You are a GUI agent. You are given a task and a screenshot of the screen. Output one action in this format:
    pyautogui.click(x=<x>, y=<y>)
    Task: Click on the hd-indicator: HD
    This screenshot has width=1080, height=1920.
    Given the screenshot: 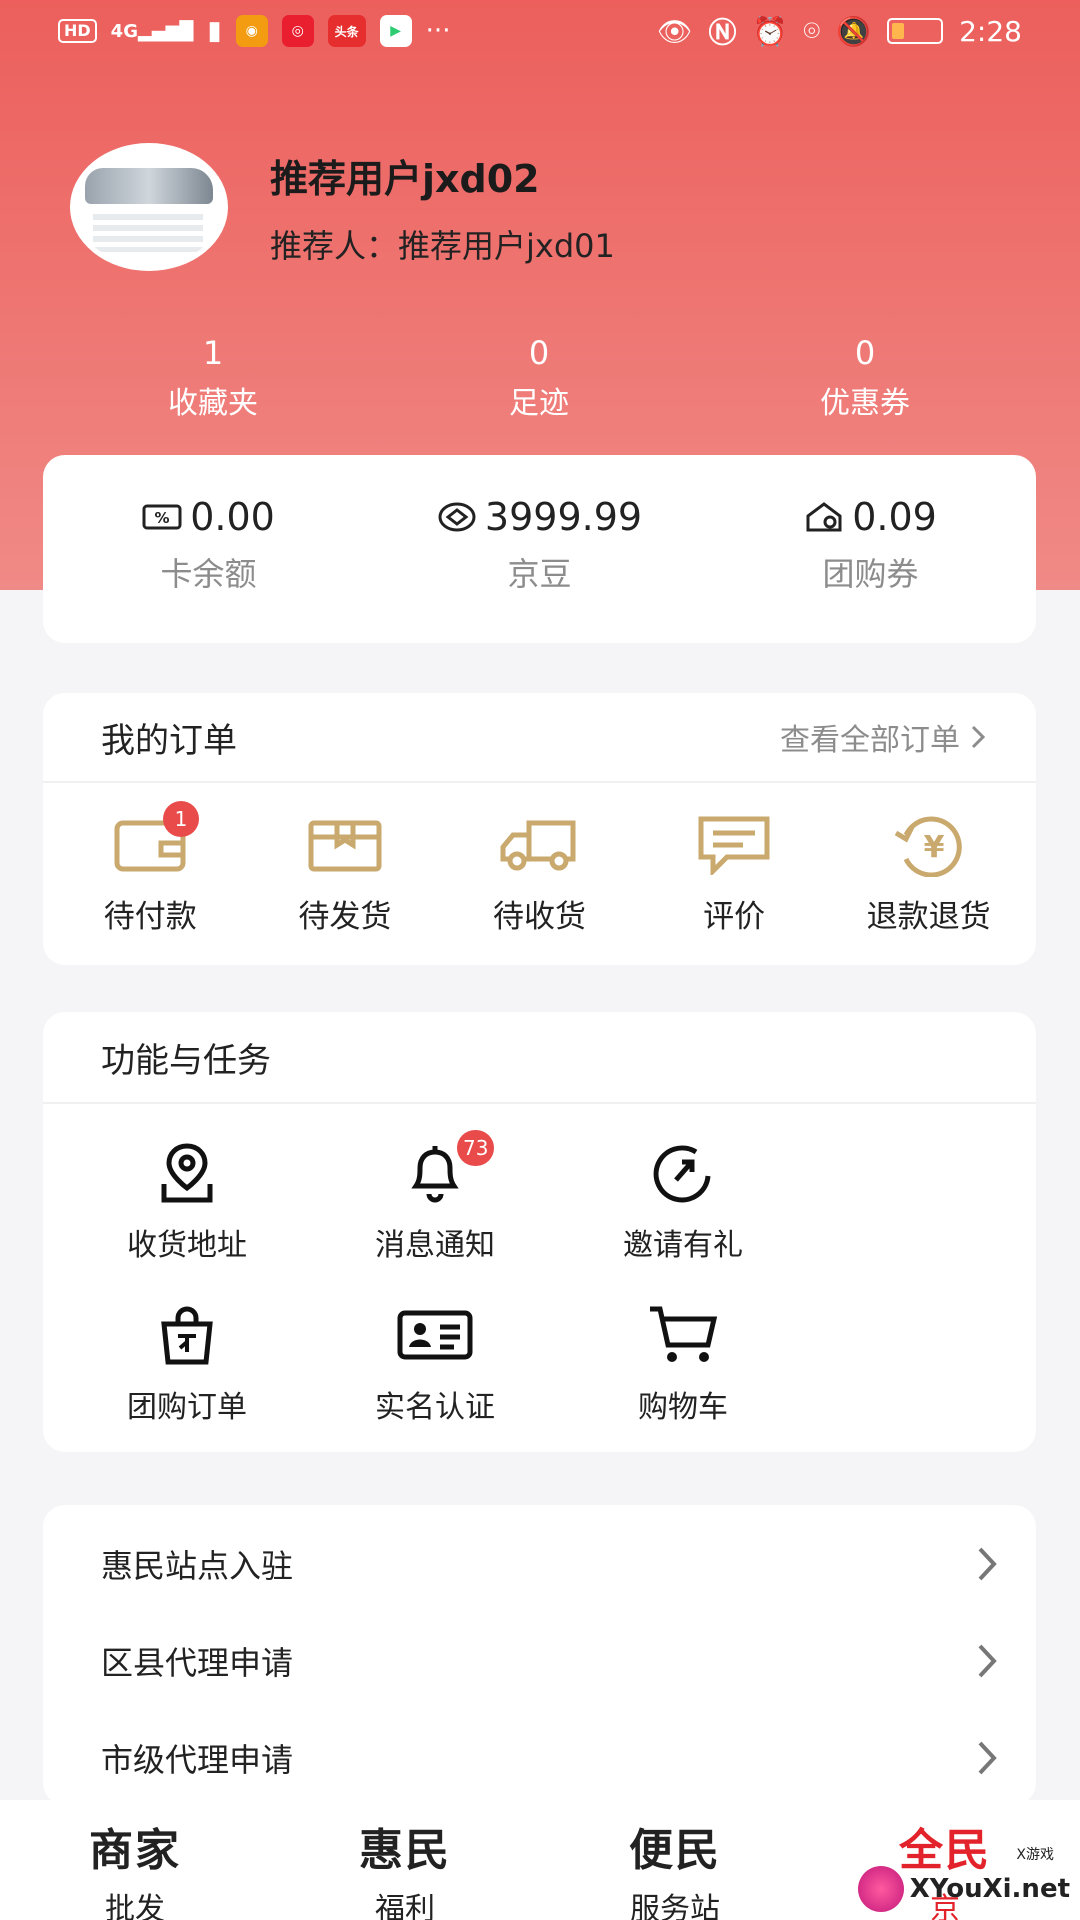 What is the action you would take?
    pyautogui.click(x=77, y=31)
    